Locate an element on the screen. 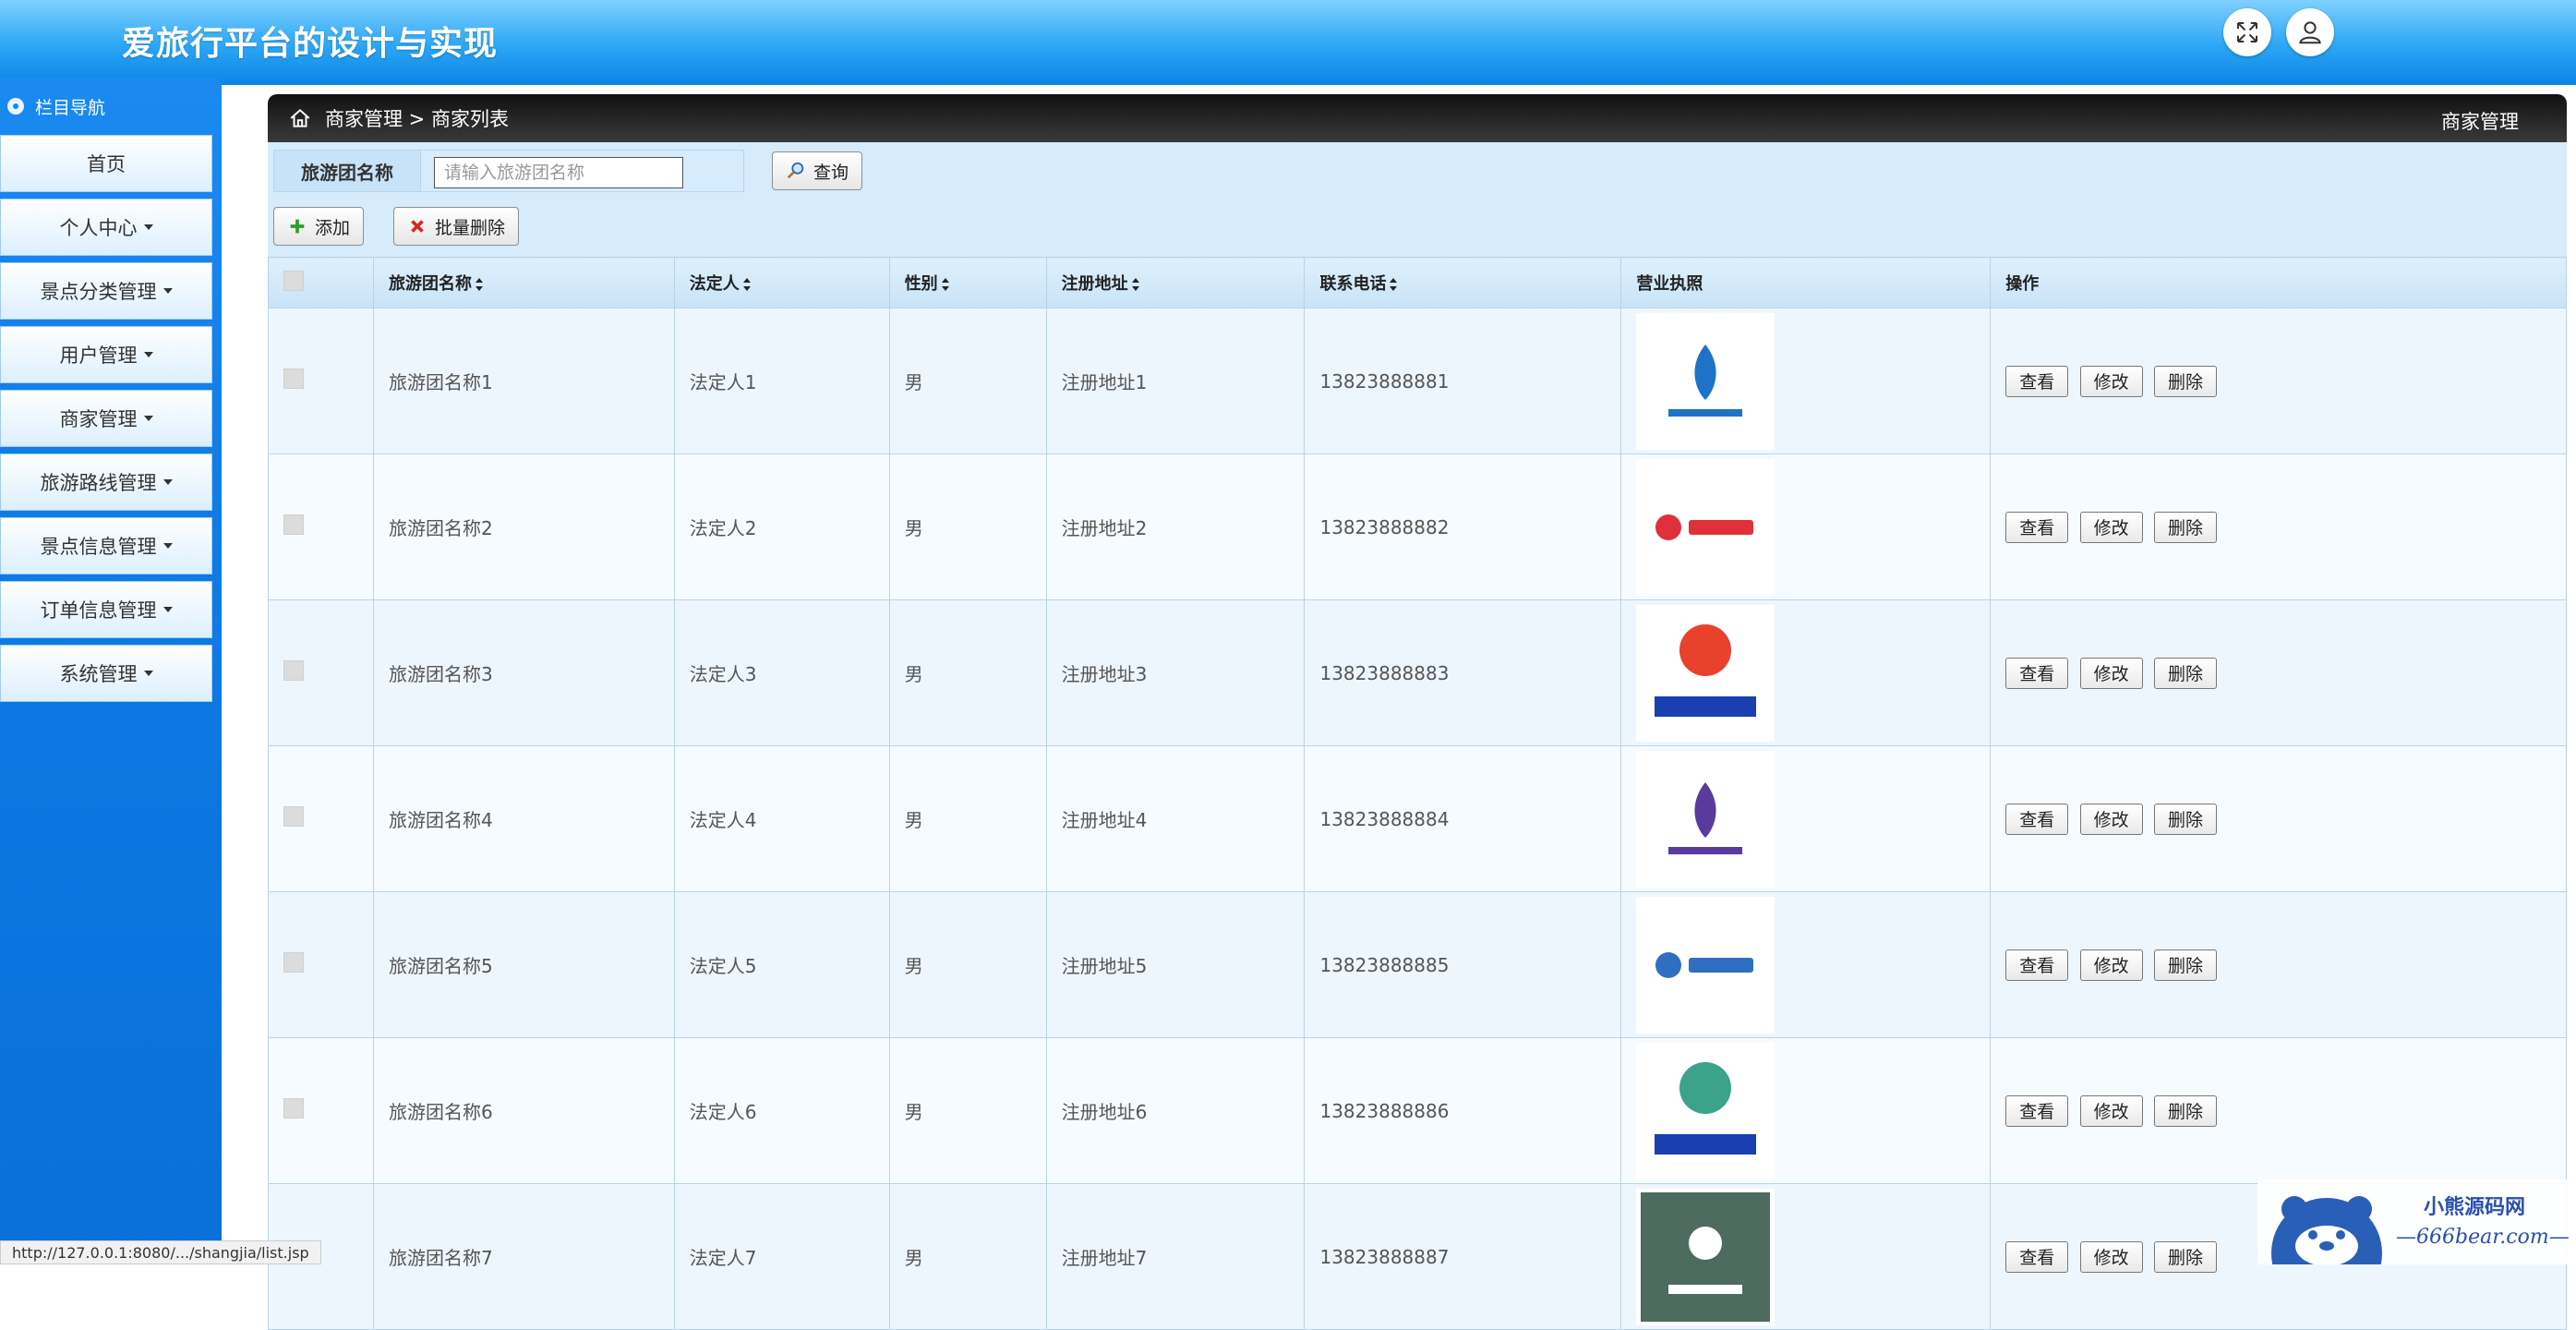 The width and height of the screenshot is (2576, 1330). cell-phone: 13823888886 is located at coordinates (1463, 1110).